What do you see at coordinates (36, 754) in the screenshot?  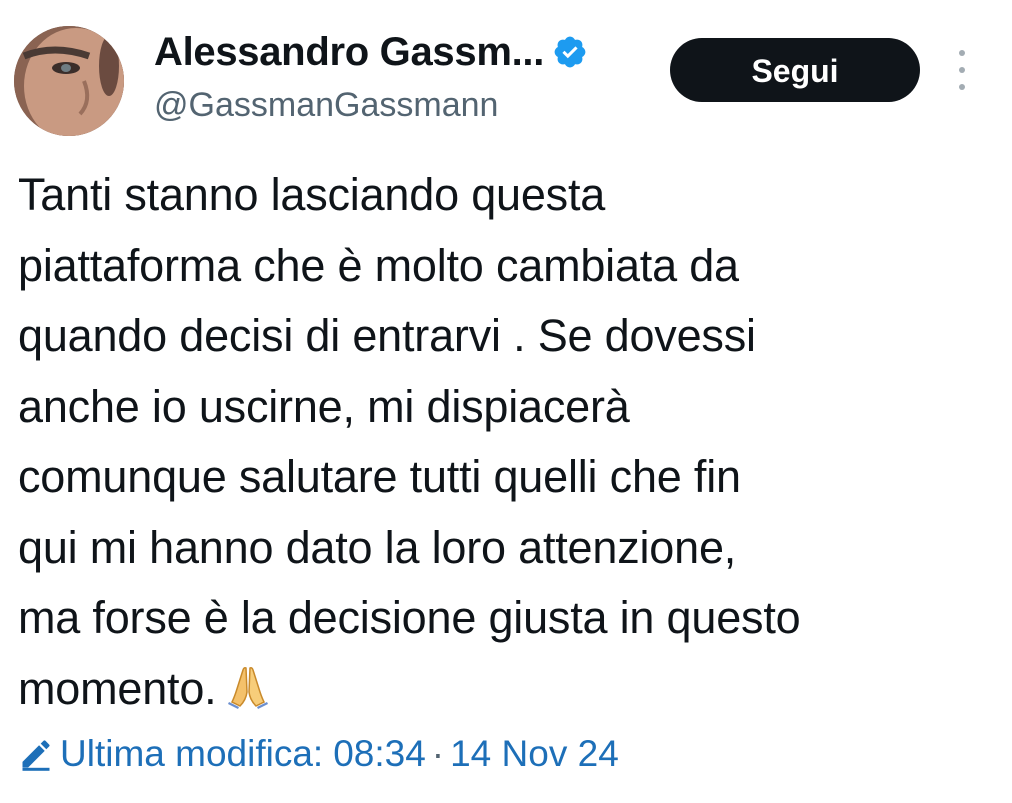 I see `pencil-icon` at bounding box center [36, 754].